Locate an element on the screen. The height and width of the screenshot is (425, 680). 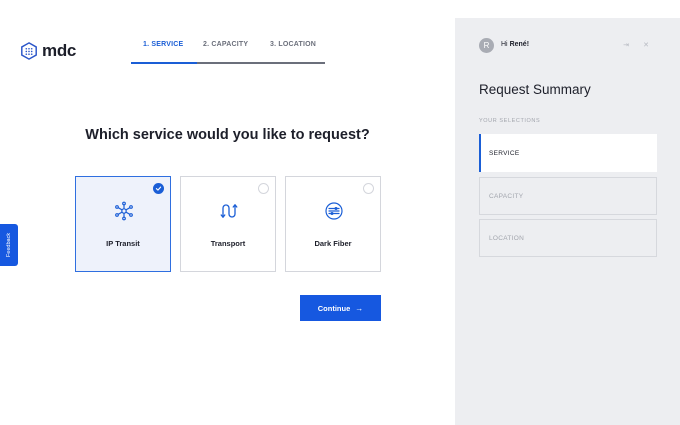
close-icon: ✕ is located at coordinates (646, 45).